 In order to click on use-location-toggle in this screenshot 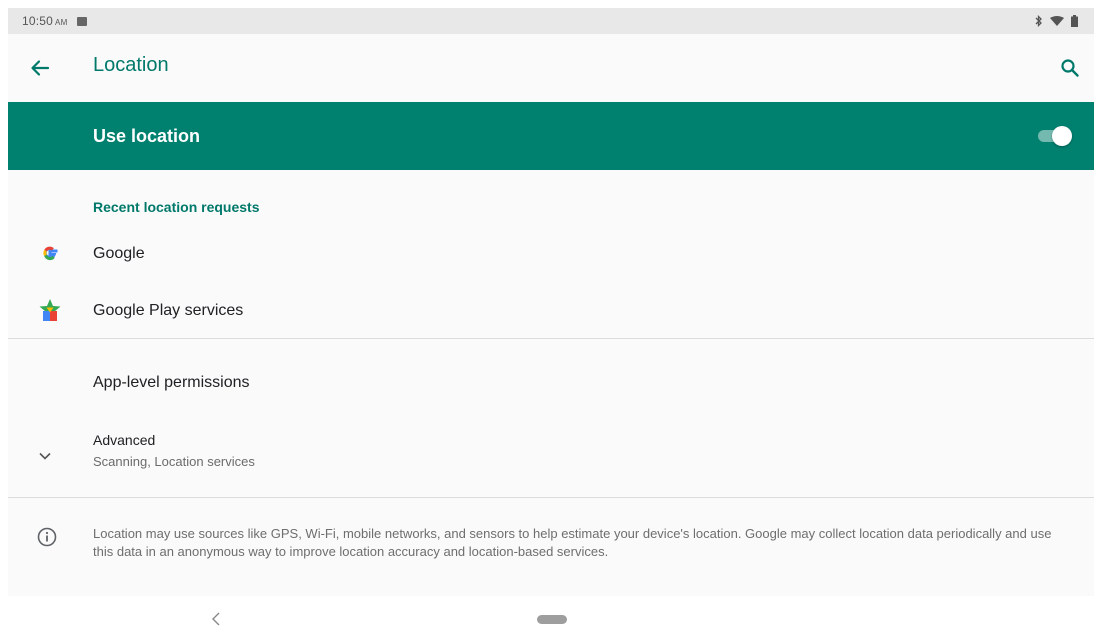, I will do `click(1055, 136)`.